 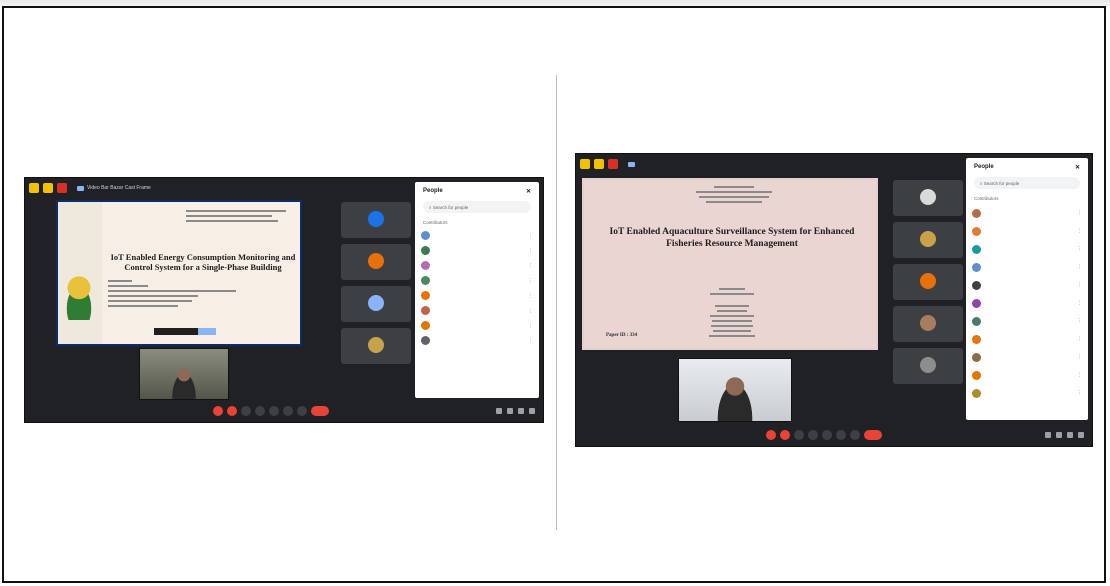 I want to click on slide-author-lines, so click(x=732, y=312).